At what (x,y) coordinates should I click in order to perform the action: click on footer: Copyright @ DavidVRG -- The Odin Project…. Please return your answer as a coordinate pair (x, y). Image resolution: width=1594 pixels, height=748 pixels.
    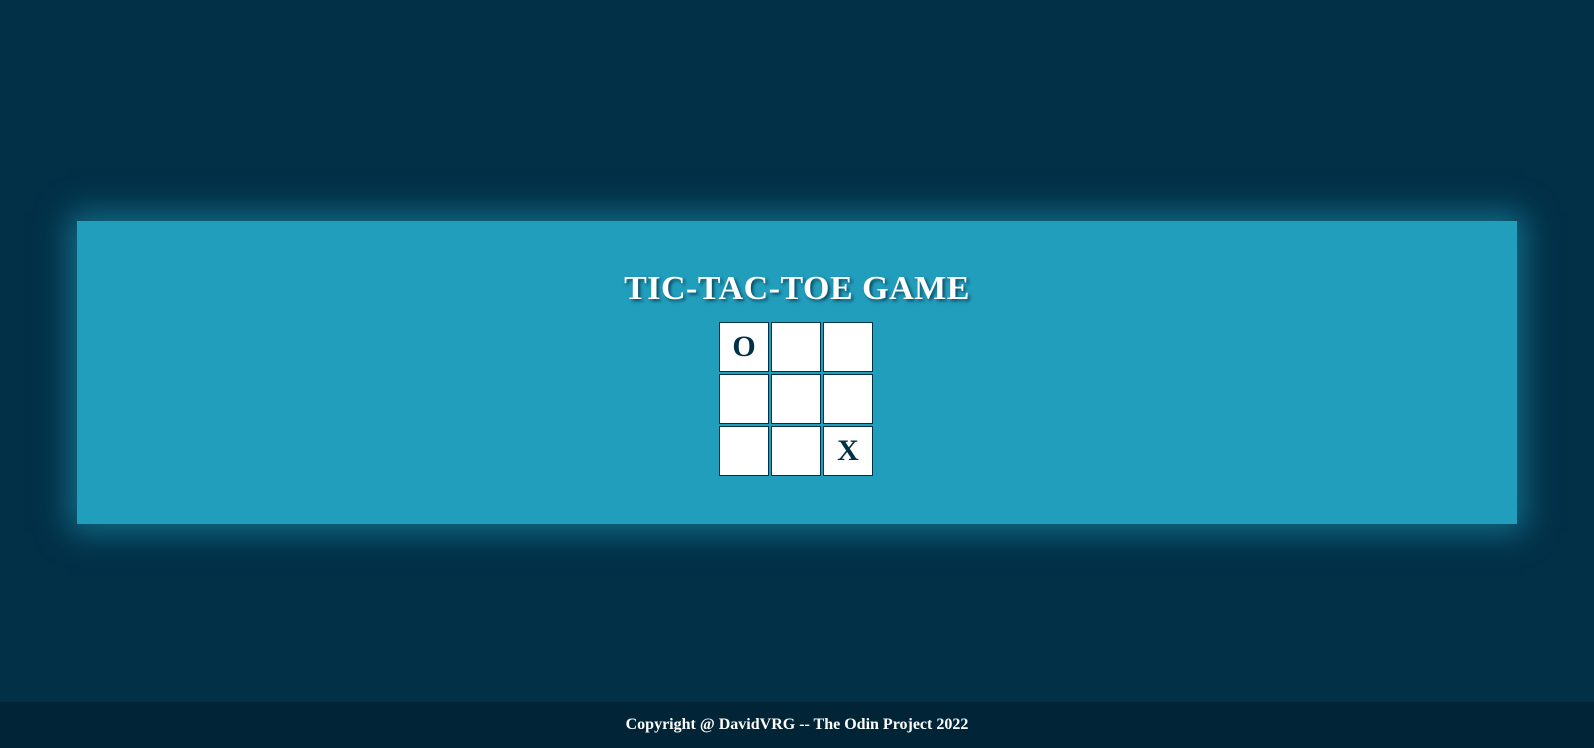
    Looking at the image, I should click on (797, 725).